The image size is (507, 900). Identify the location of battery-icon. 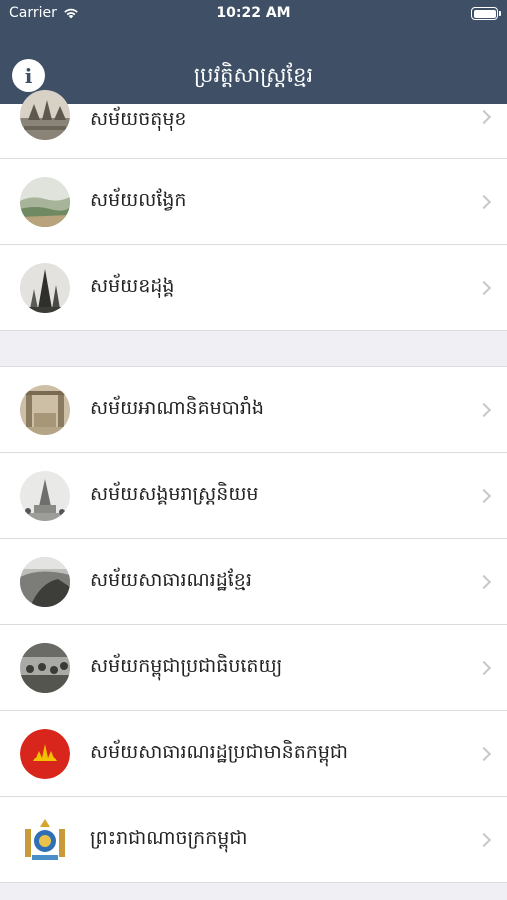
(486, 13).